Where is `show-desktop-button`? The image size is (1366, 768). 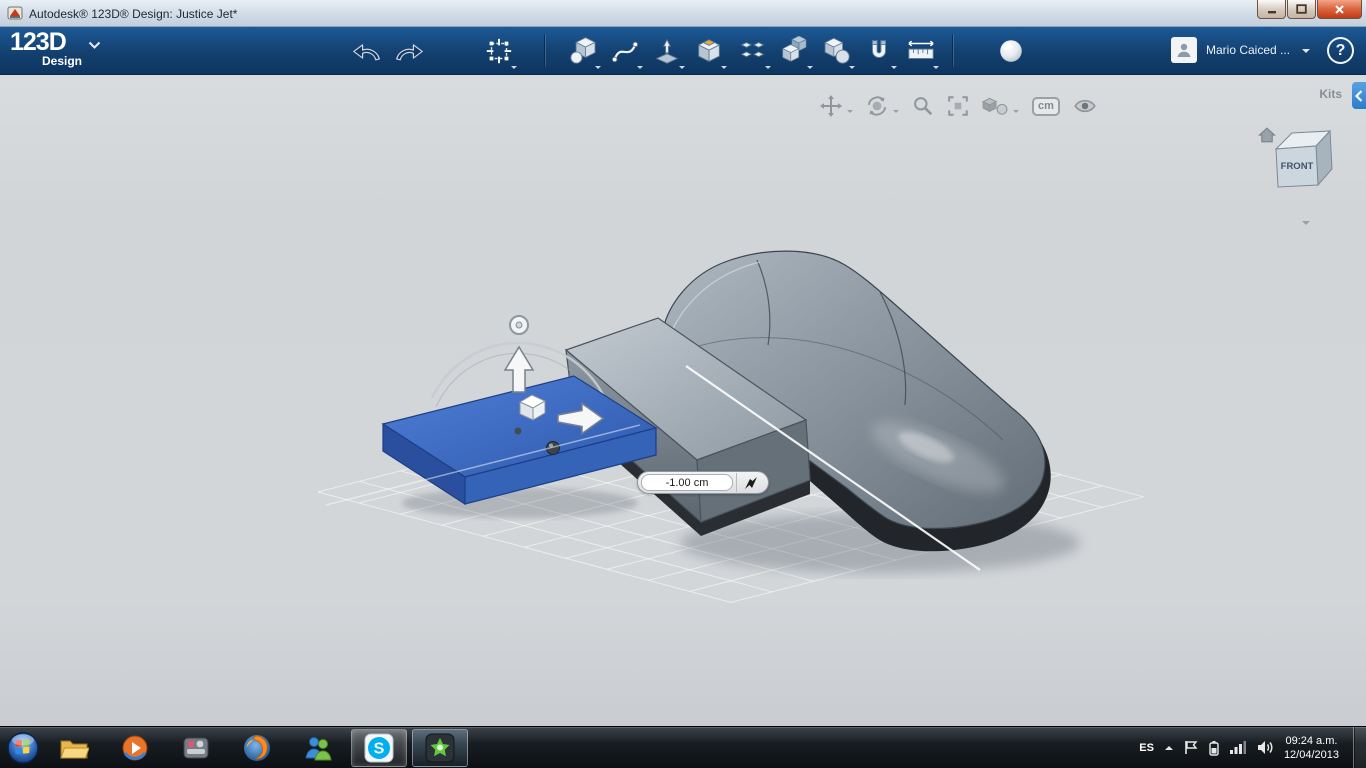 show-desktop-button is located at coordinates (1359, 747).